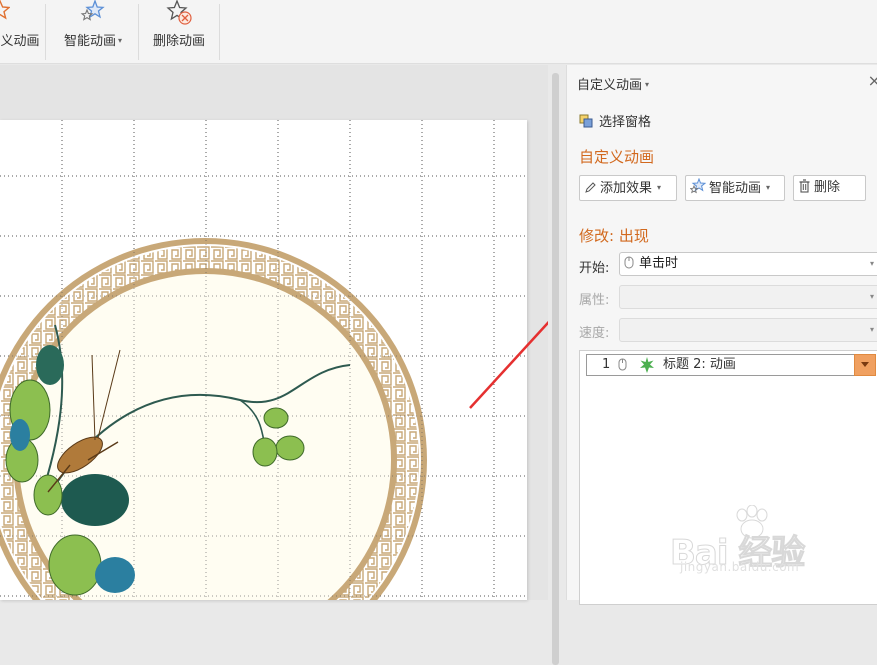 The height and width of the screenshot is (665, 877). Describe the element at coordinates (178, 41) in the screenshot. I see `delete-animation-ribbon-label: 删除动画` at that location.